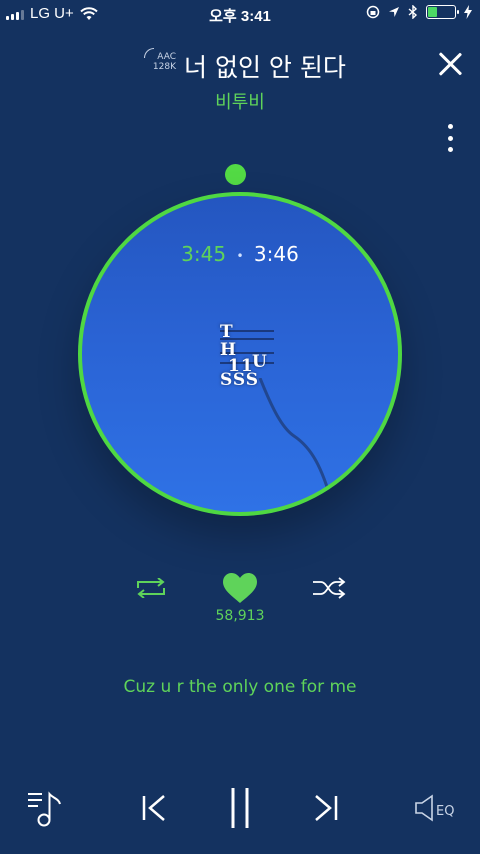 The image size is (480, 854). What do you see at coordinates (445, 811) in the screenshot?
I see `eq-label: EQ` at bounding box center [445, 811].